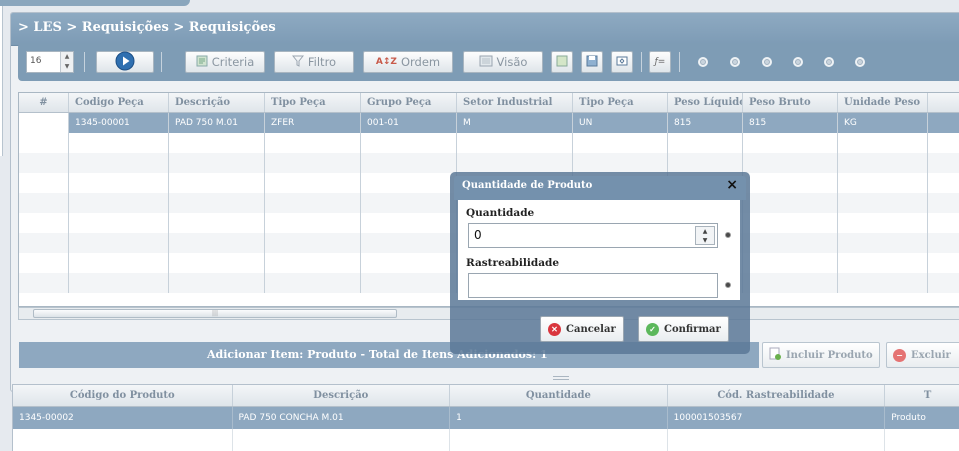  What do you see at coordinates (883, 102) in the screenshot?
I see `grid-column-header: Unidade Peso` at bounding box center [883, 102].